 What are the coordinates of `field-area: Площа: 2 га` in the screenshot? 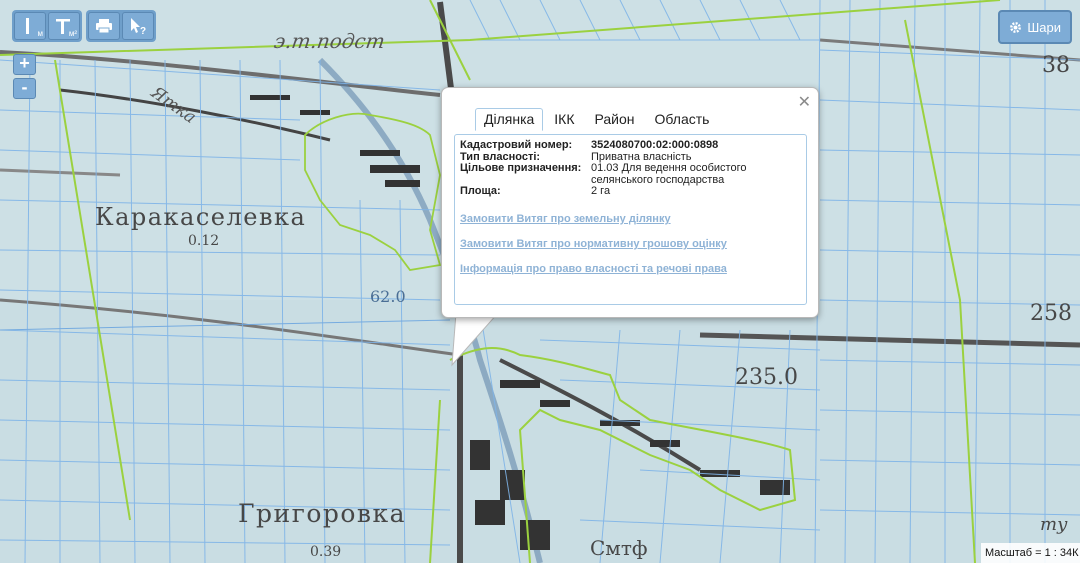 It's located at (625, 191).